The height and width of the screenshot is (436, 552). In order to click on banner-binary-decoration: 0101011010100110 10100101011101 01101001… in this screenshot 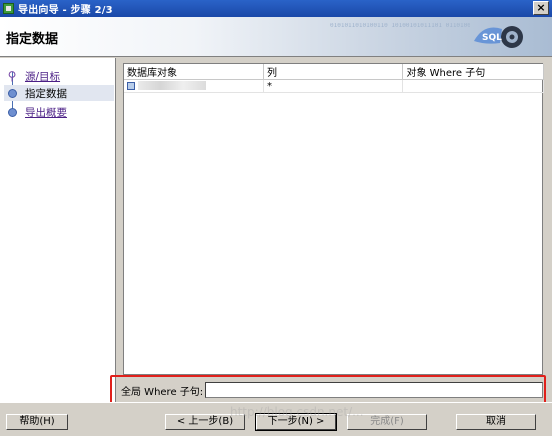, I will do `click(400, 26)`.